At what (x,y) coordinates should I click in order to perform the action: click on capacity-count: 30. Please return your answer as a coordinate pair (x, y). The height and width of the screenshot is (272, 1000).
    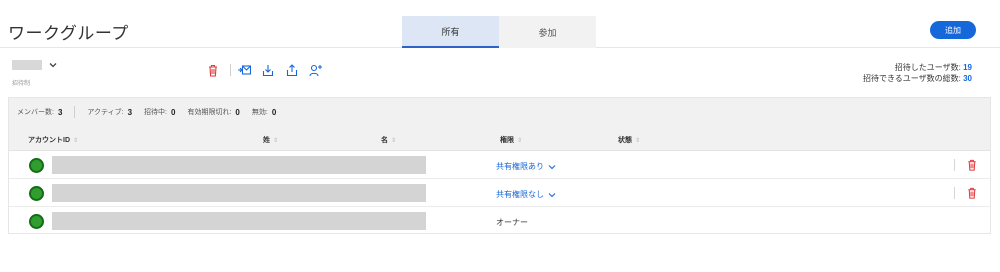
    Looking at the image, I should click on (967, 78).